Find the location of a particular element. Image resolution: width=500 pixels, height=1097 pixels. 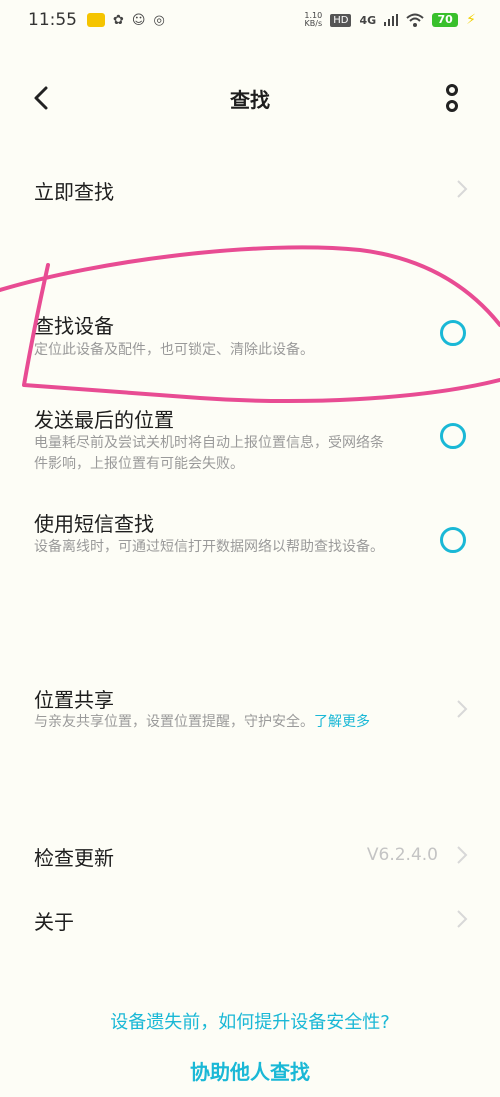

sms-find-toggle is located at coordinates (453, 540).